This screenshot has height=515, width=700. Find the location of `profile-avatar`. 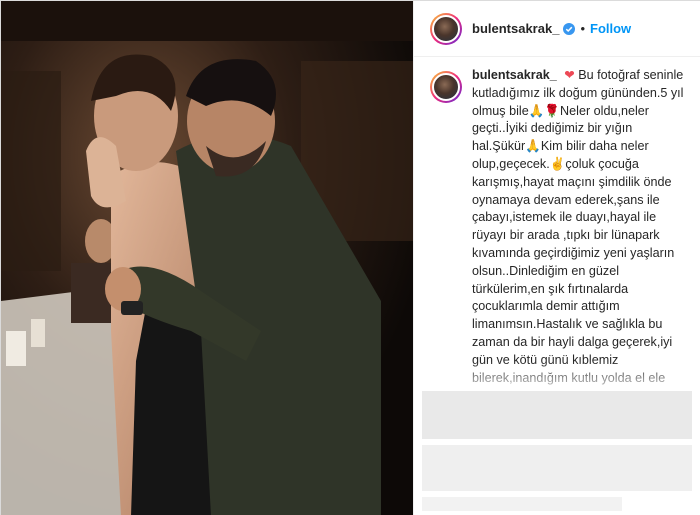

profile-avatar is located at coordinates (446, 28).